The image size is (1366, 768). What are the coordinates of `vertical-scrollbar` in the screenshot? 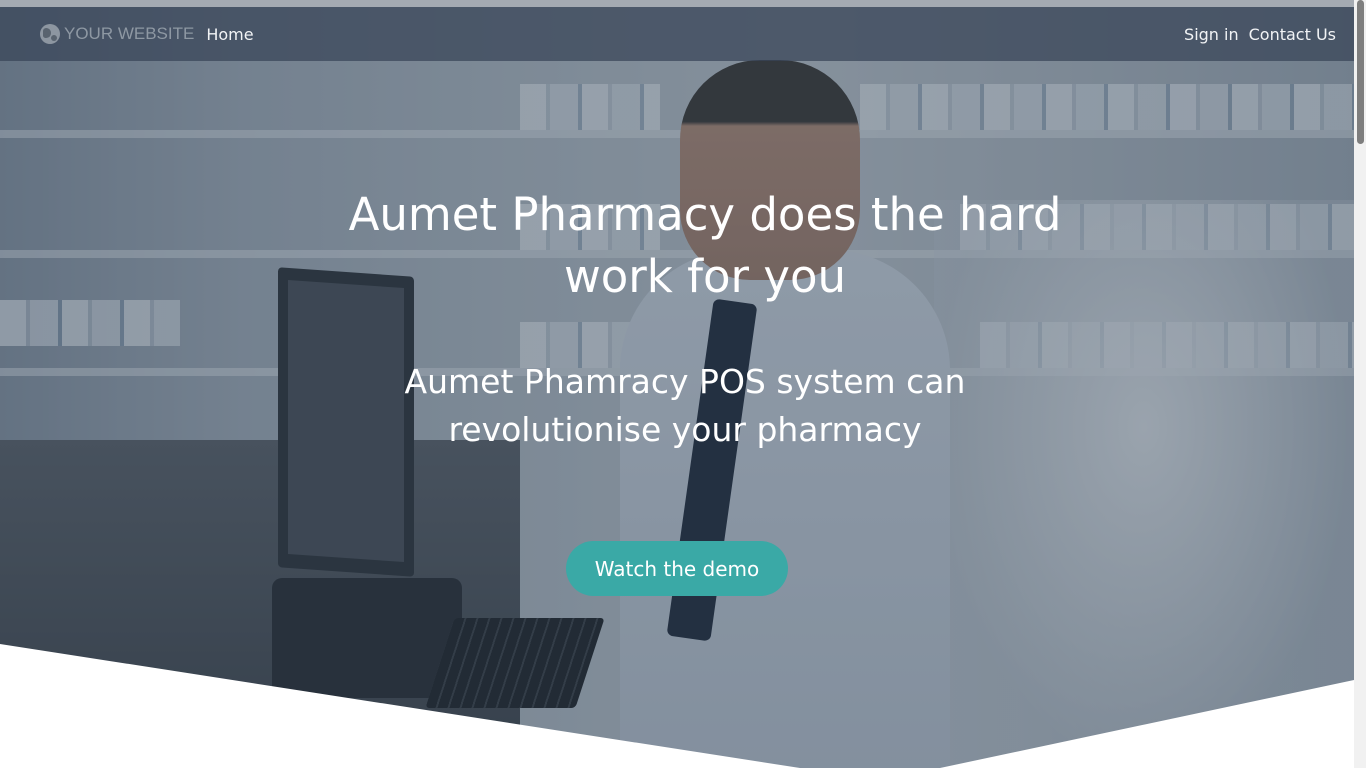 It's located at (1360, 384).